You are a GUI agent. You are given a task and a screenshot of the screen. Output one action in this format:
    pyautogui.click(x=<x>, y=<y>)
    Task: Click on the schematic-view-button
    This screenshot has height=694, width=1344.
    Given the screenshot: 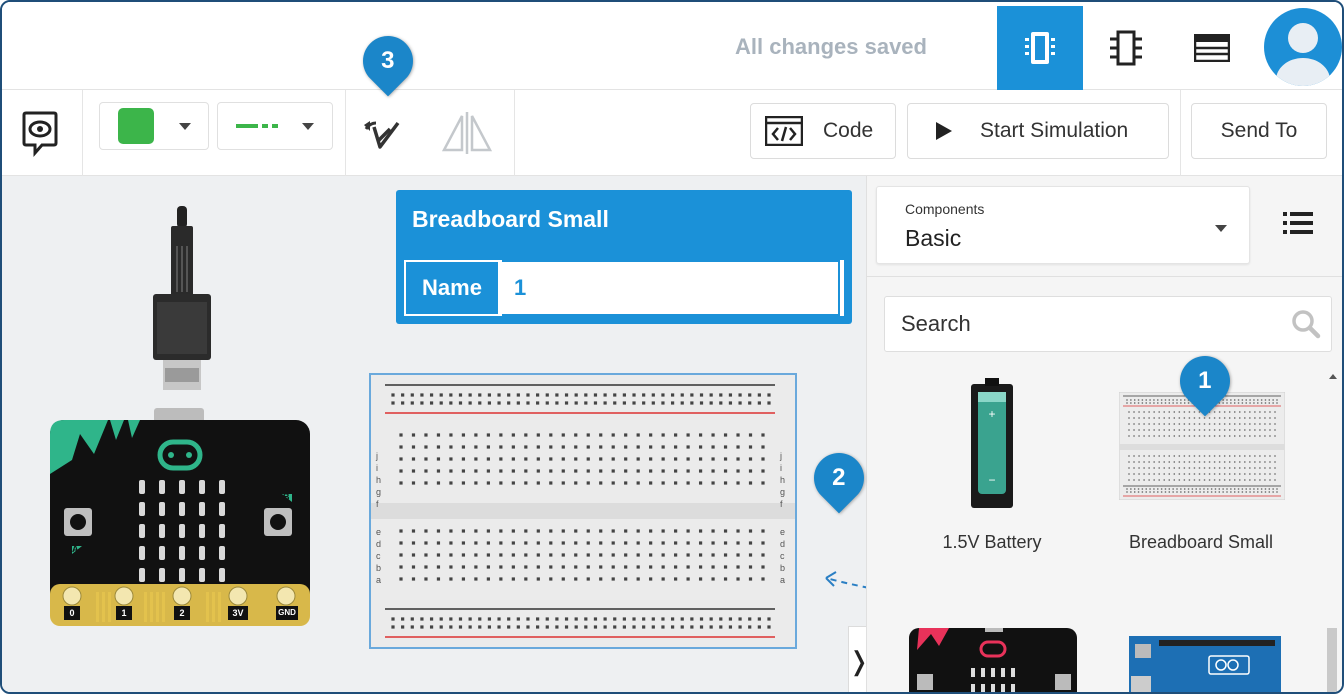 What is the action you would take?
    pyautogui.click(x=1126, y=48)
    